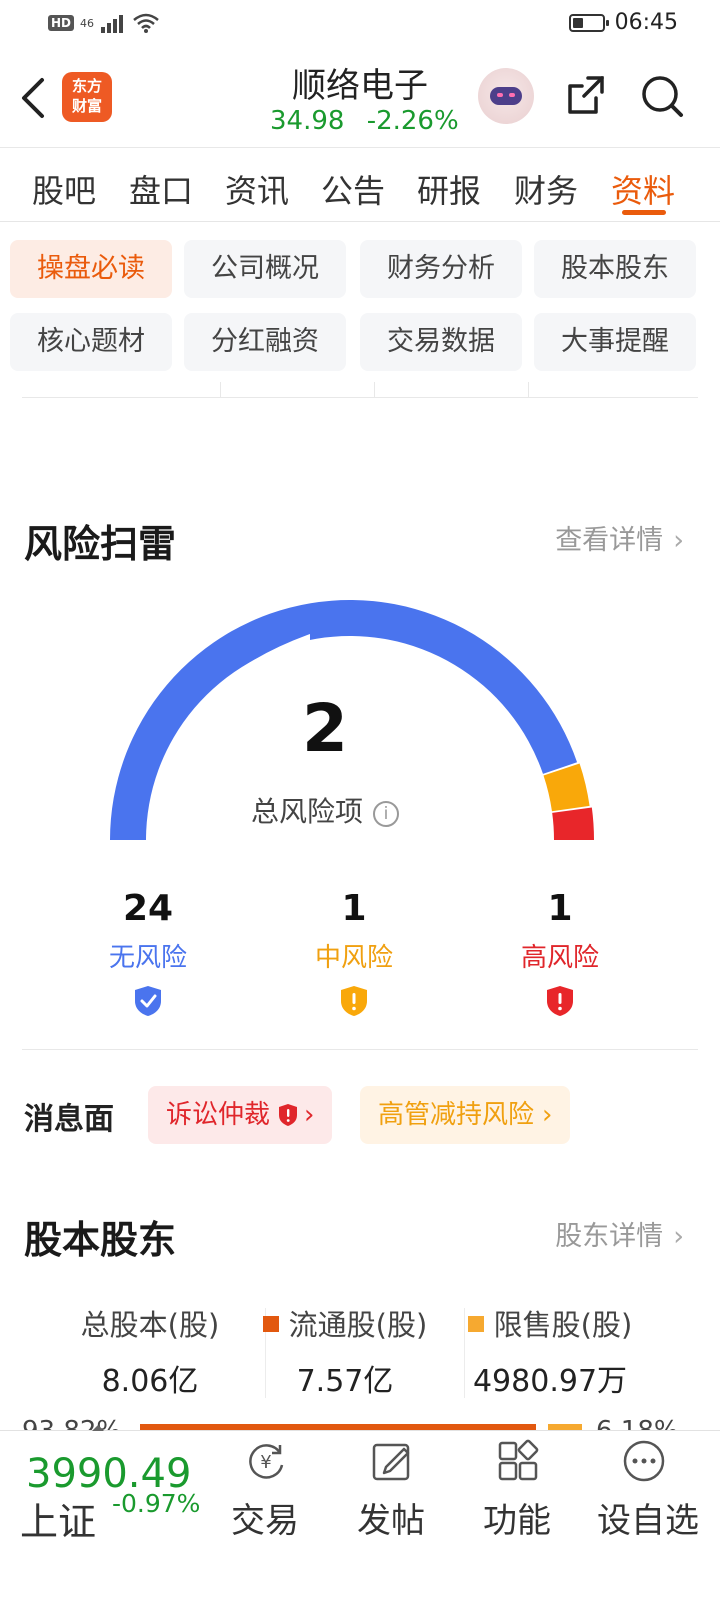  Describe the element at coordinates (449, 189) in the screenshot. I see `tab-research: 研报` at that location.